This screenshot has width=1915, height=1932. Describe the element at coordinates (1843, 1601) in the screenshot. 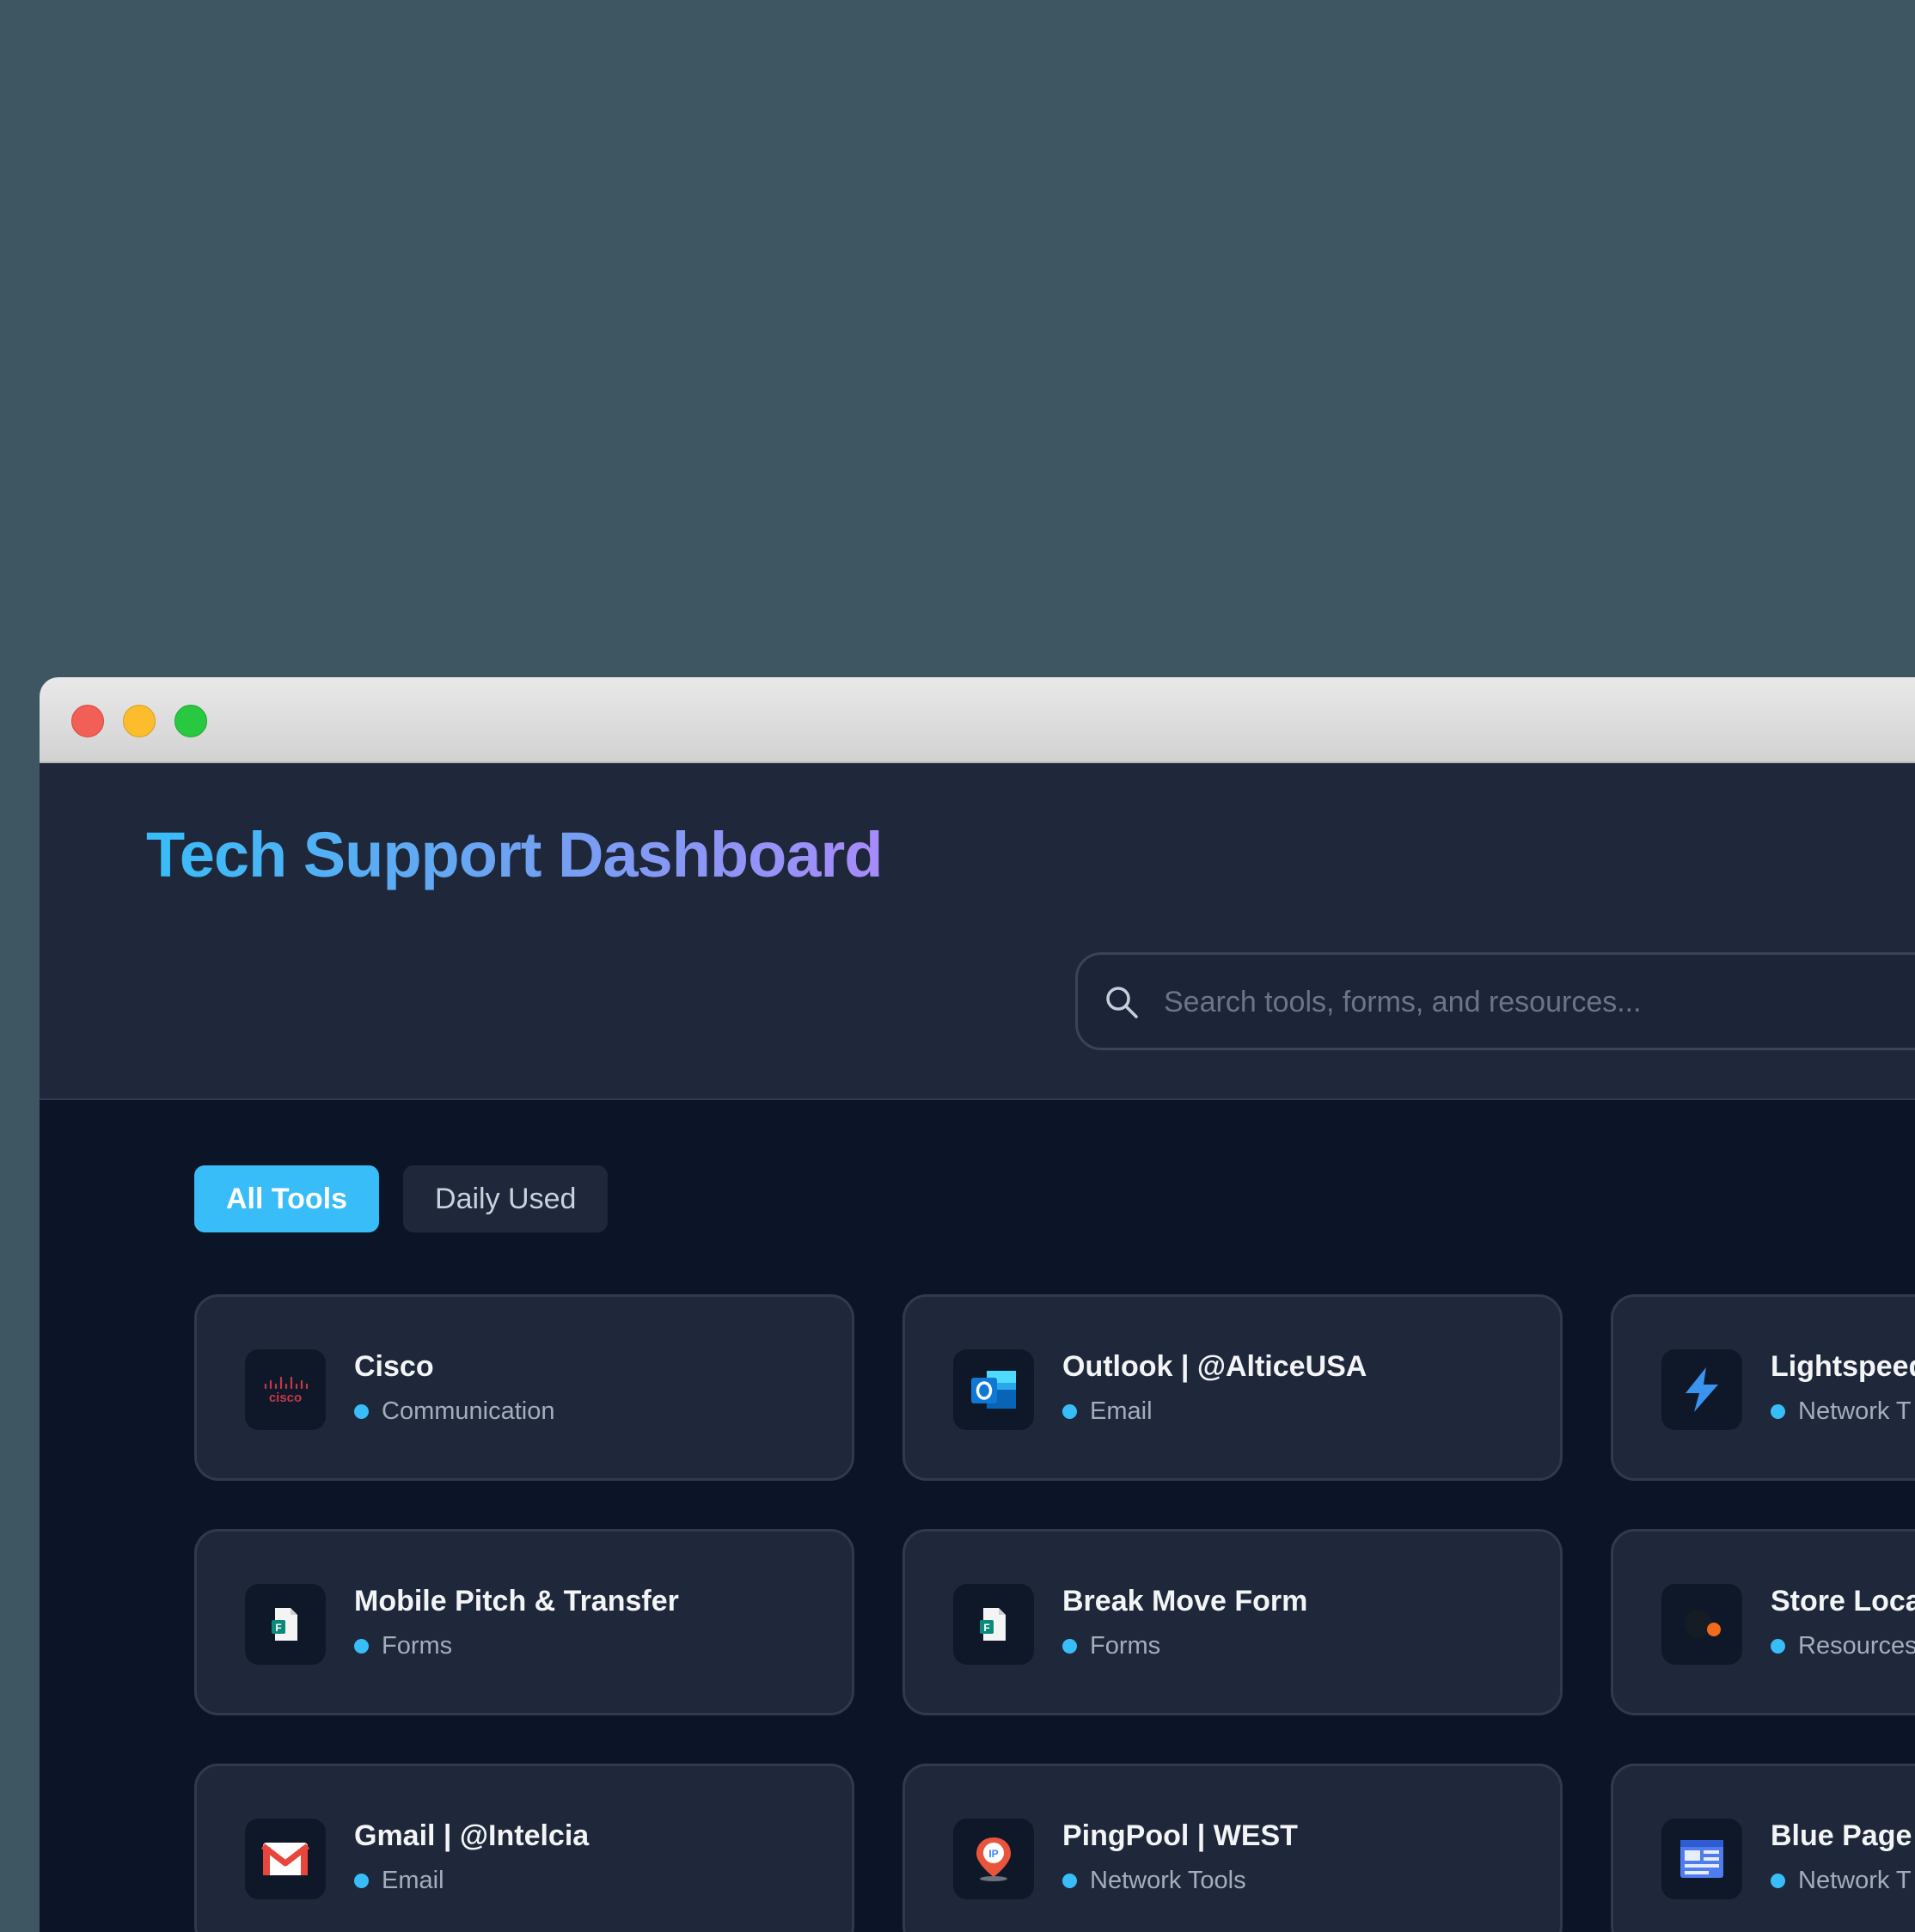

I see `tool-name: Store Loca` at that location.